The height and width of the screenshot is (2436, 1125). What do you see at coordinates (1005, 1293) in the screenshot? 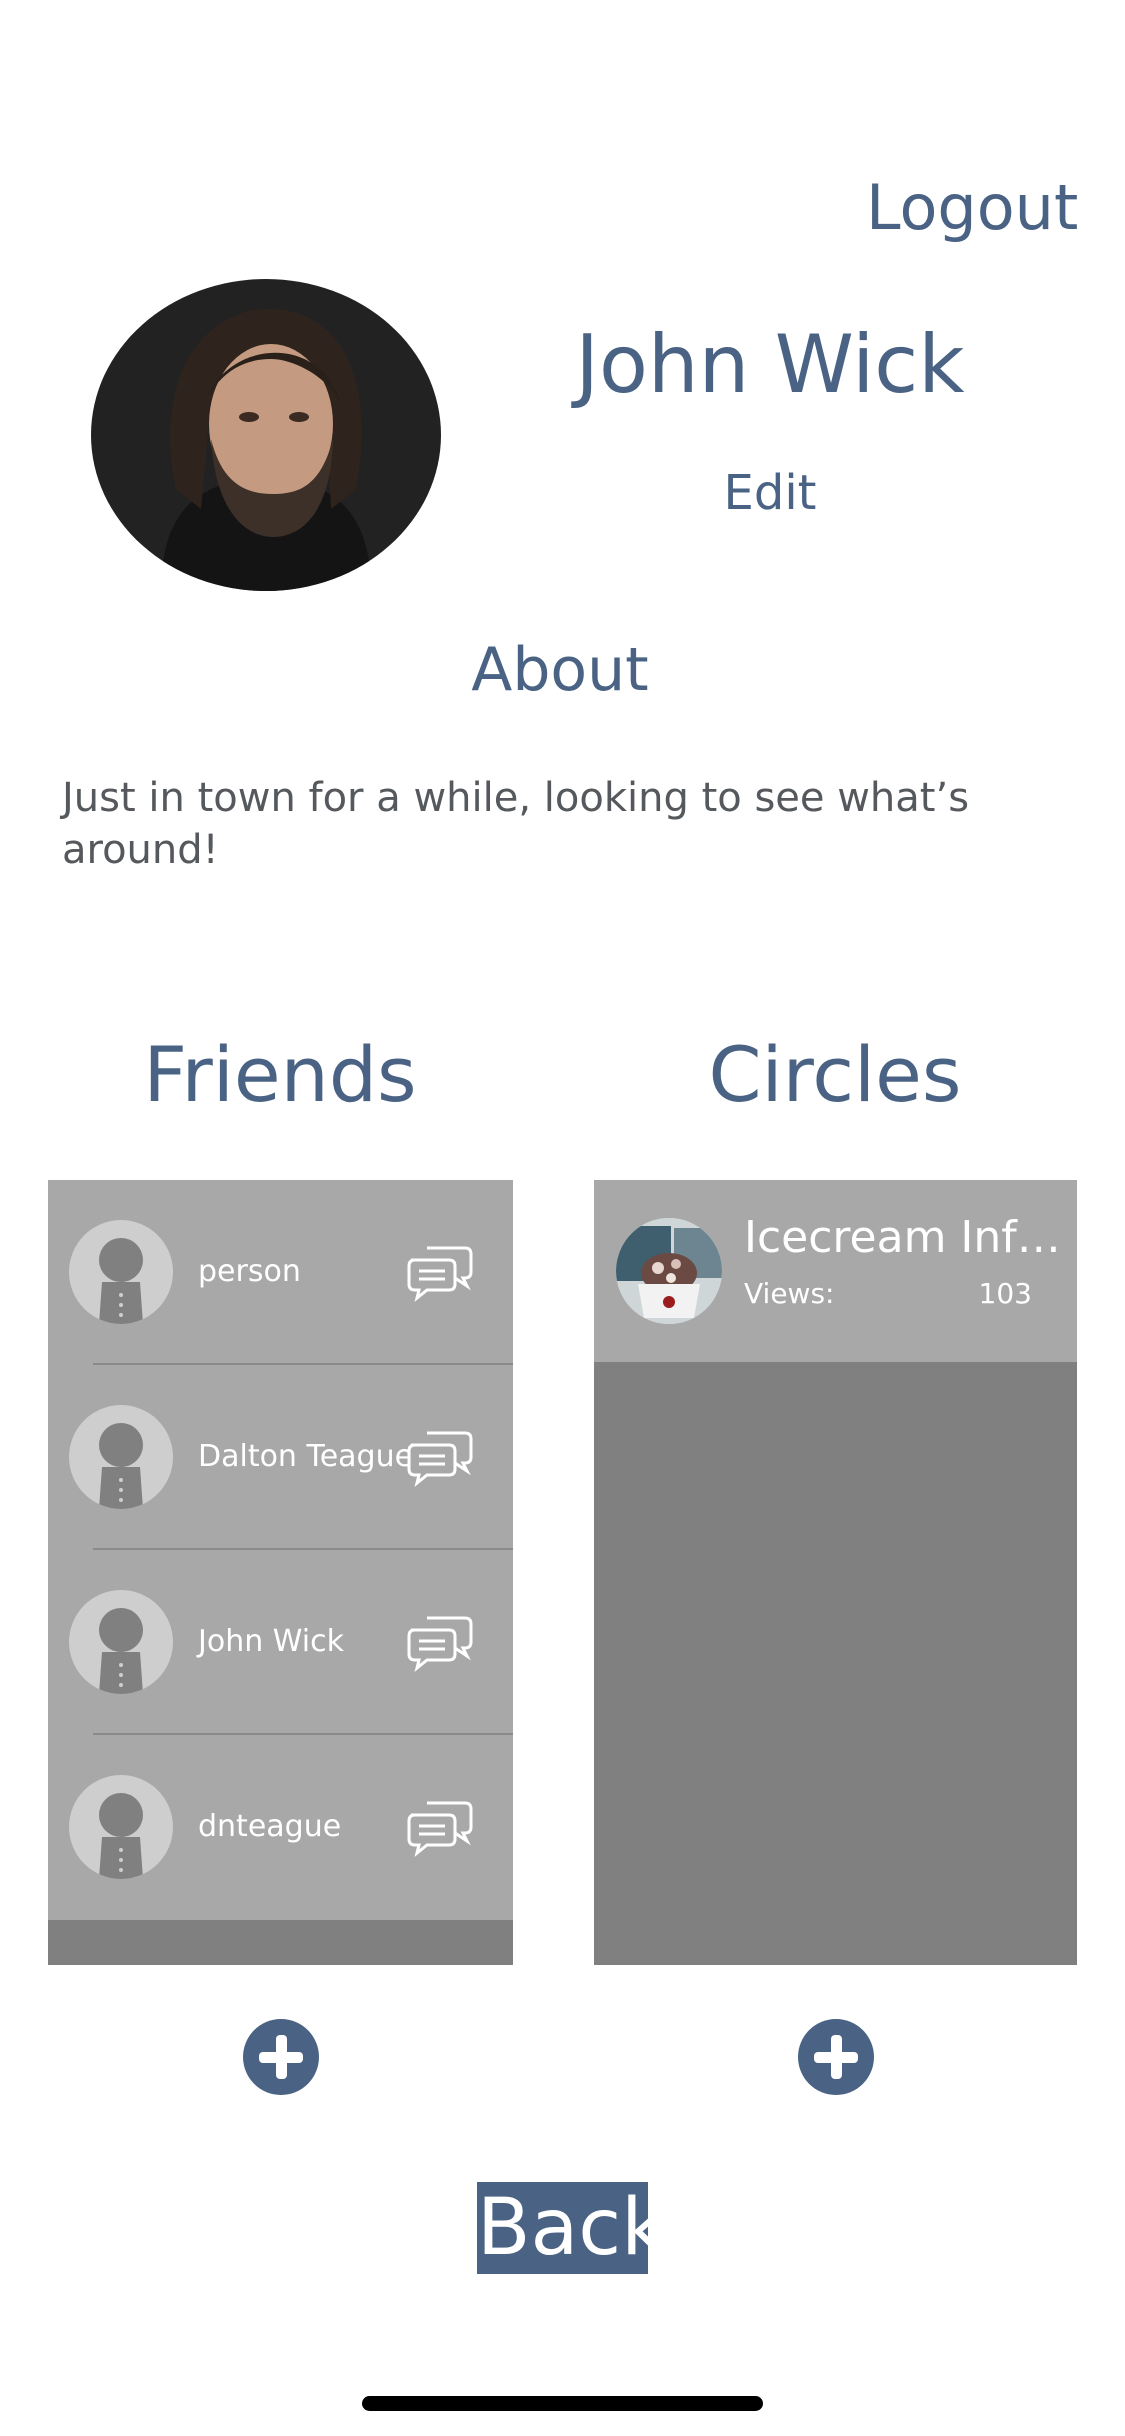
I see `circle-views-count: 103` at bounding box center [1005, 1293].